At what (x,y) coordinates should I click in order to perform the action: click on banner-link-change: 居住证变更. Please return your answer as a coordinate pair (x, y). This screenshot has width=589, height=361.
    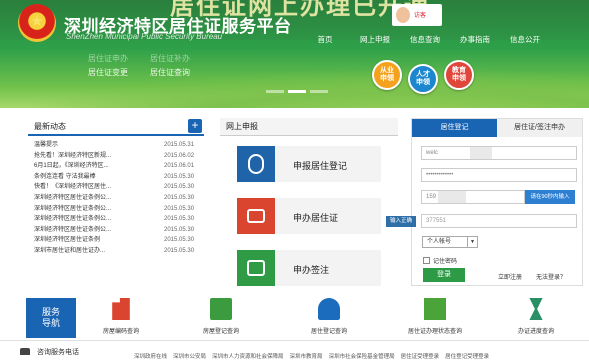
    Looking at the image, I should click on (108, 73).